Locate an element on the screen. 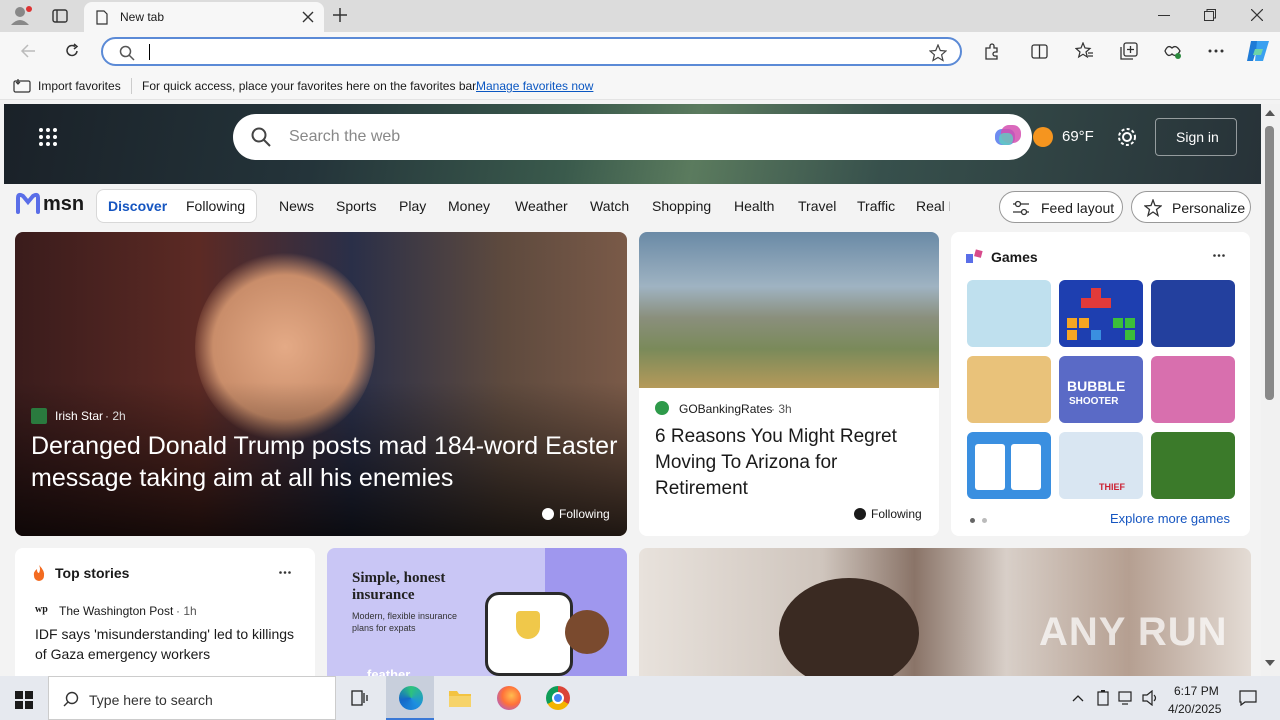 The image size is (1280, 720). top-story-source: The Washington Post is located at coordinates (116, 611).